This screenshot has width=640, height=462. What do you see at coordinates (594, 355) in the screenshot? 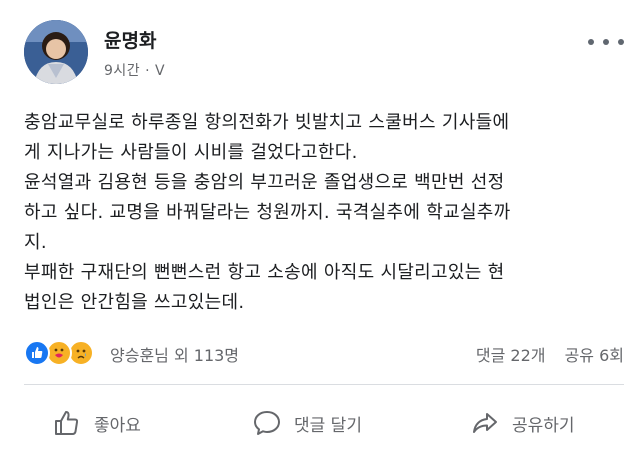
I see `share-count: 공유 6회` at bounding box center [594, 355].